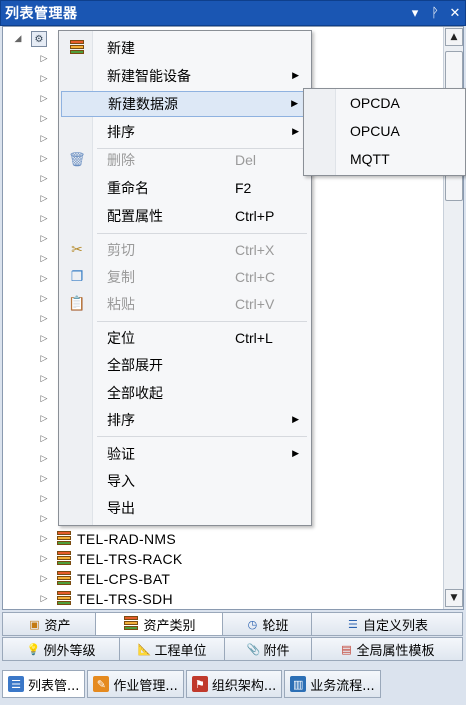 The height and width of the screenshot is (705, 466). What do you see at coordinates (121, 421) in the screenshot?
I see `menu-item-label: 排序` at bounding box center [121, 421].